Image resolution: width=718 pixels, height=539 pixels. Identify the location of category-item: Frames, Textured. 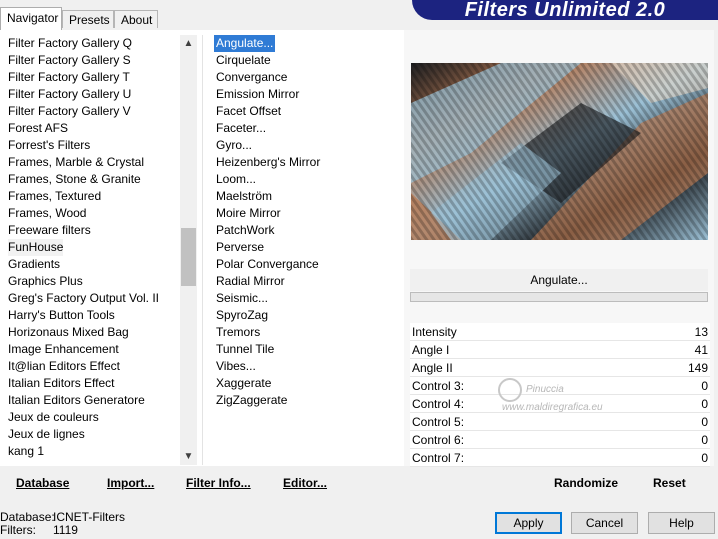
(54, 196).